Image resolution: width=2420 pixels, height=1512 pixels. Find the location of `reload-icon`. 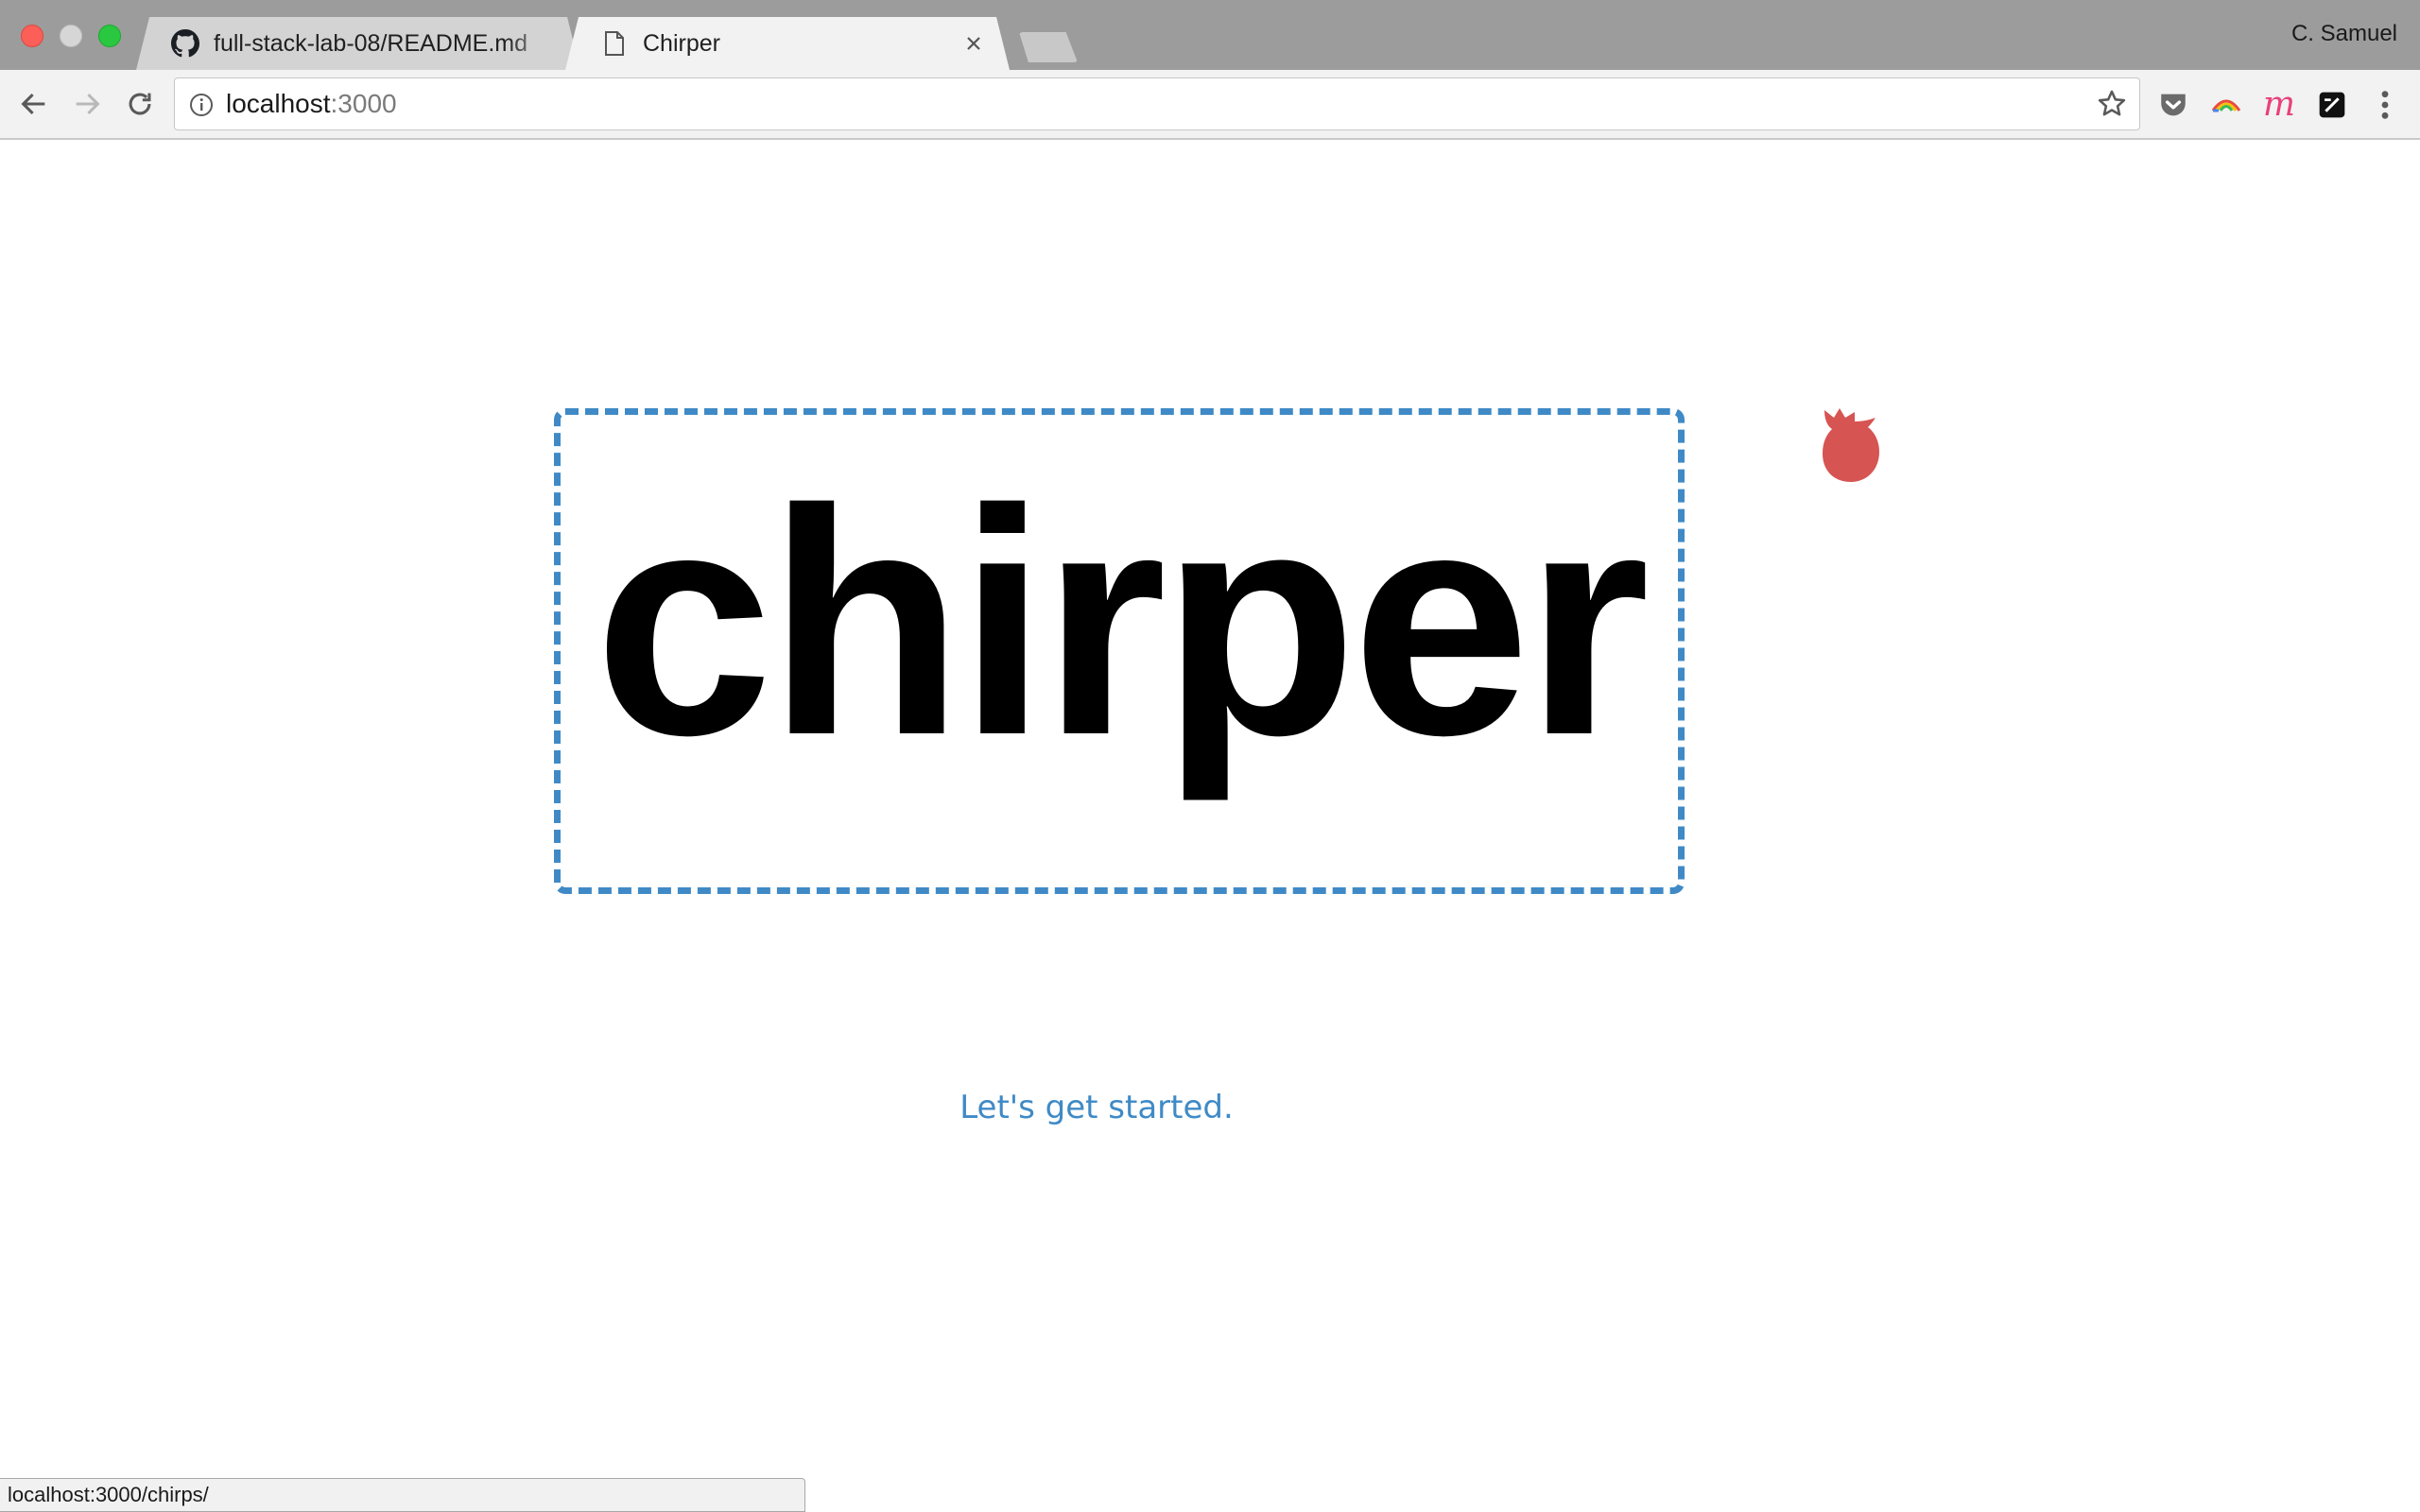

reload-icon is located at coordinates (140, 104).